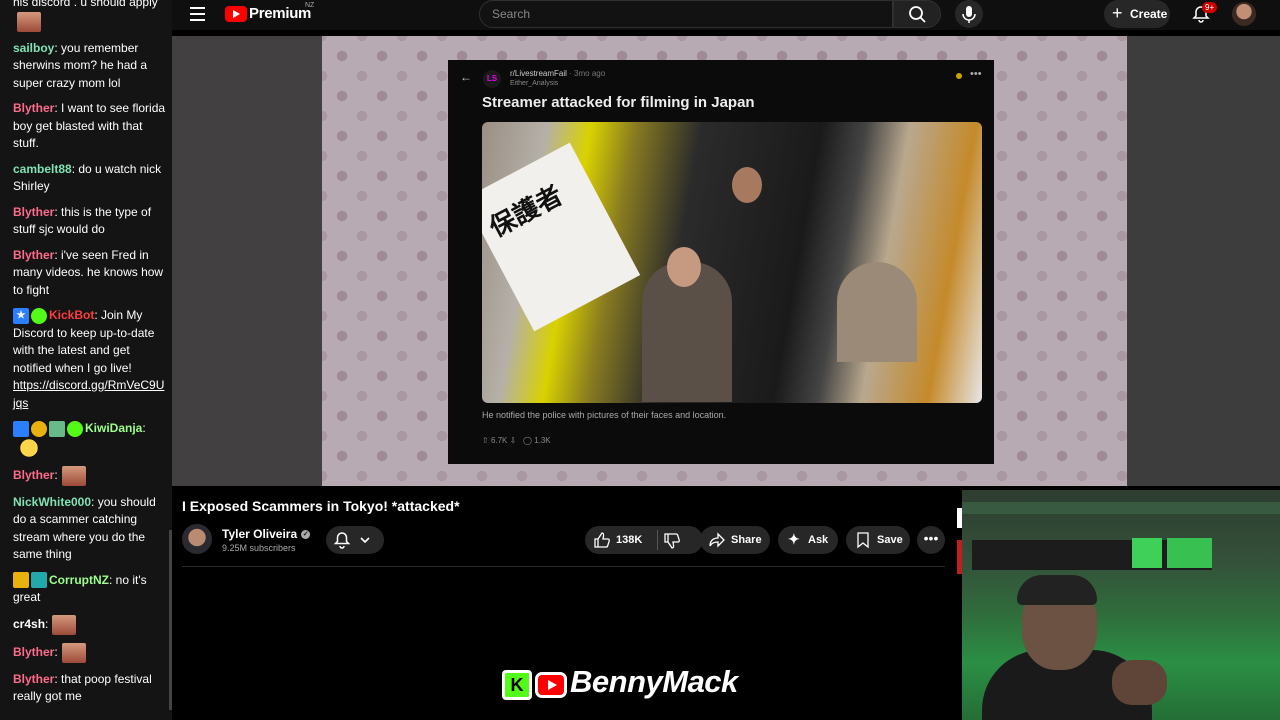 The image size is (1280, 720). What do you see at coordinates (57, 428) in the screenshot?
I see `gift-badge-icon` at bounding box center [57, 428].